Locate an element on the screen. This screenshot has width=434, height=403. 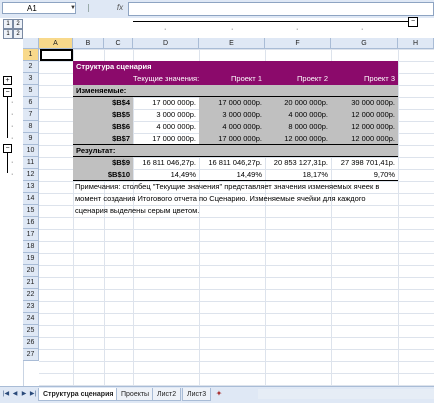
row-header: 12 is located at coordinates (31, 175).